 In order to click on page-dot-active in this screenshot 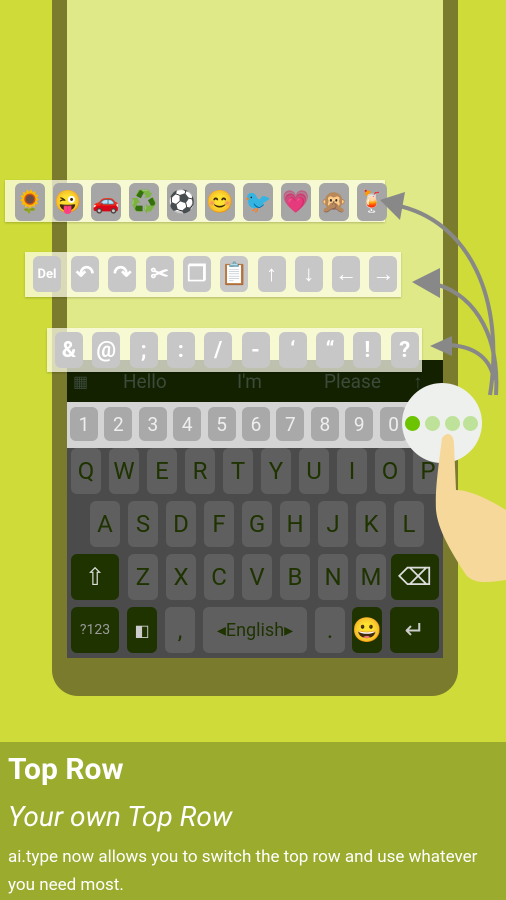, I will do `click(412, 423)`.